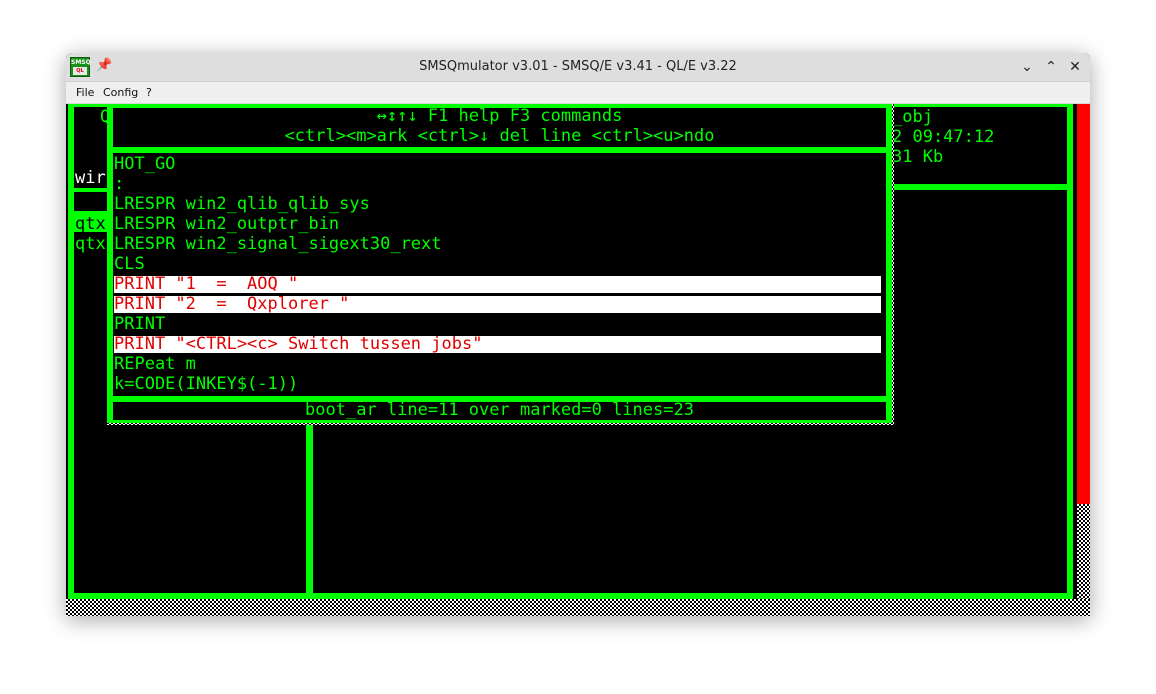  What do you see at coordinates (499, 421) in the screenshot?
I see `editor-border-bottom` at bounding box center [499, 421].